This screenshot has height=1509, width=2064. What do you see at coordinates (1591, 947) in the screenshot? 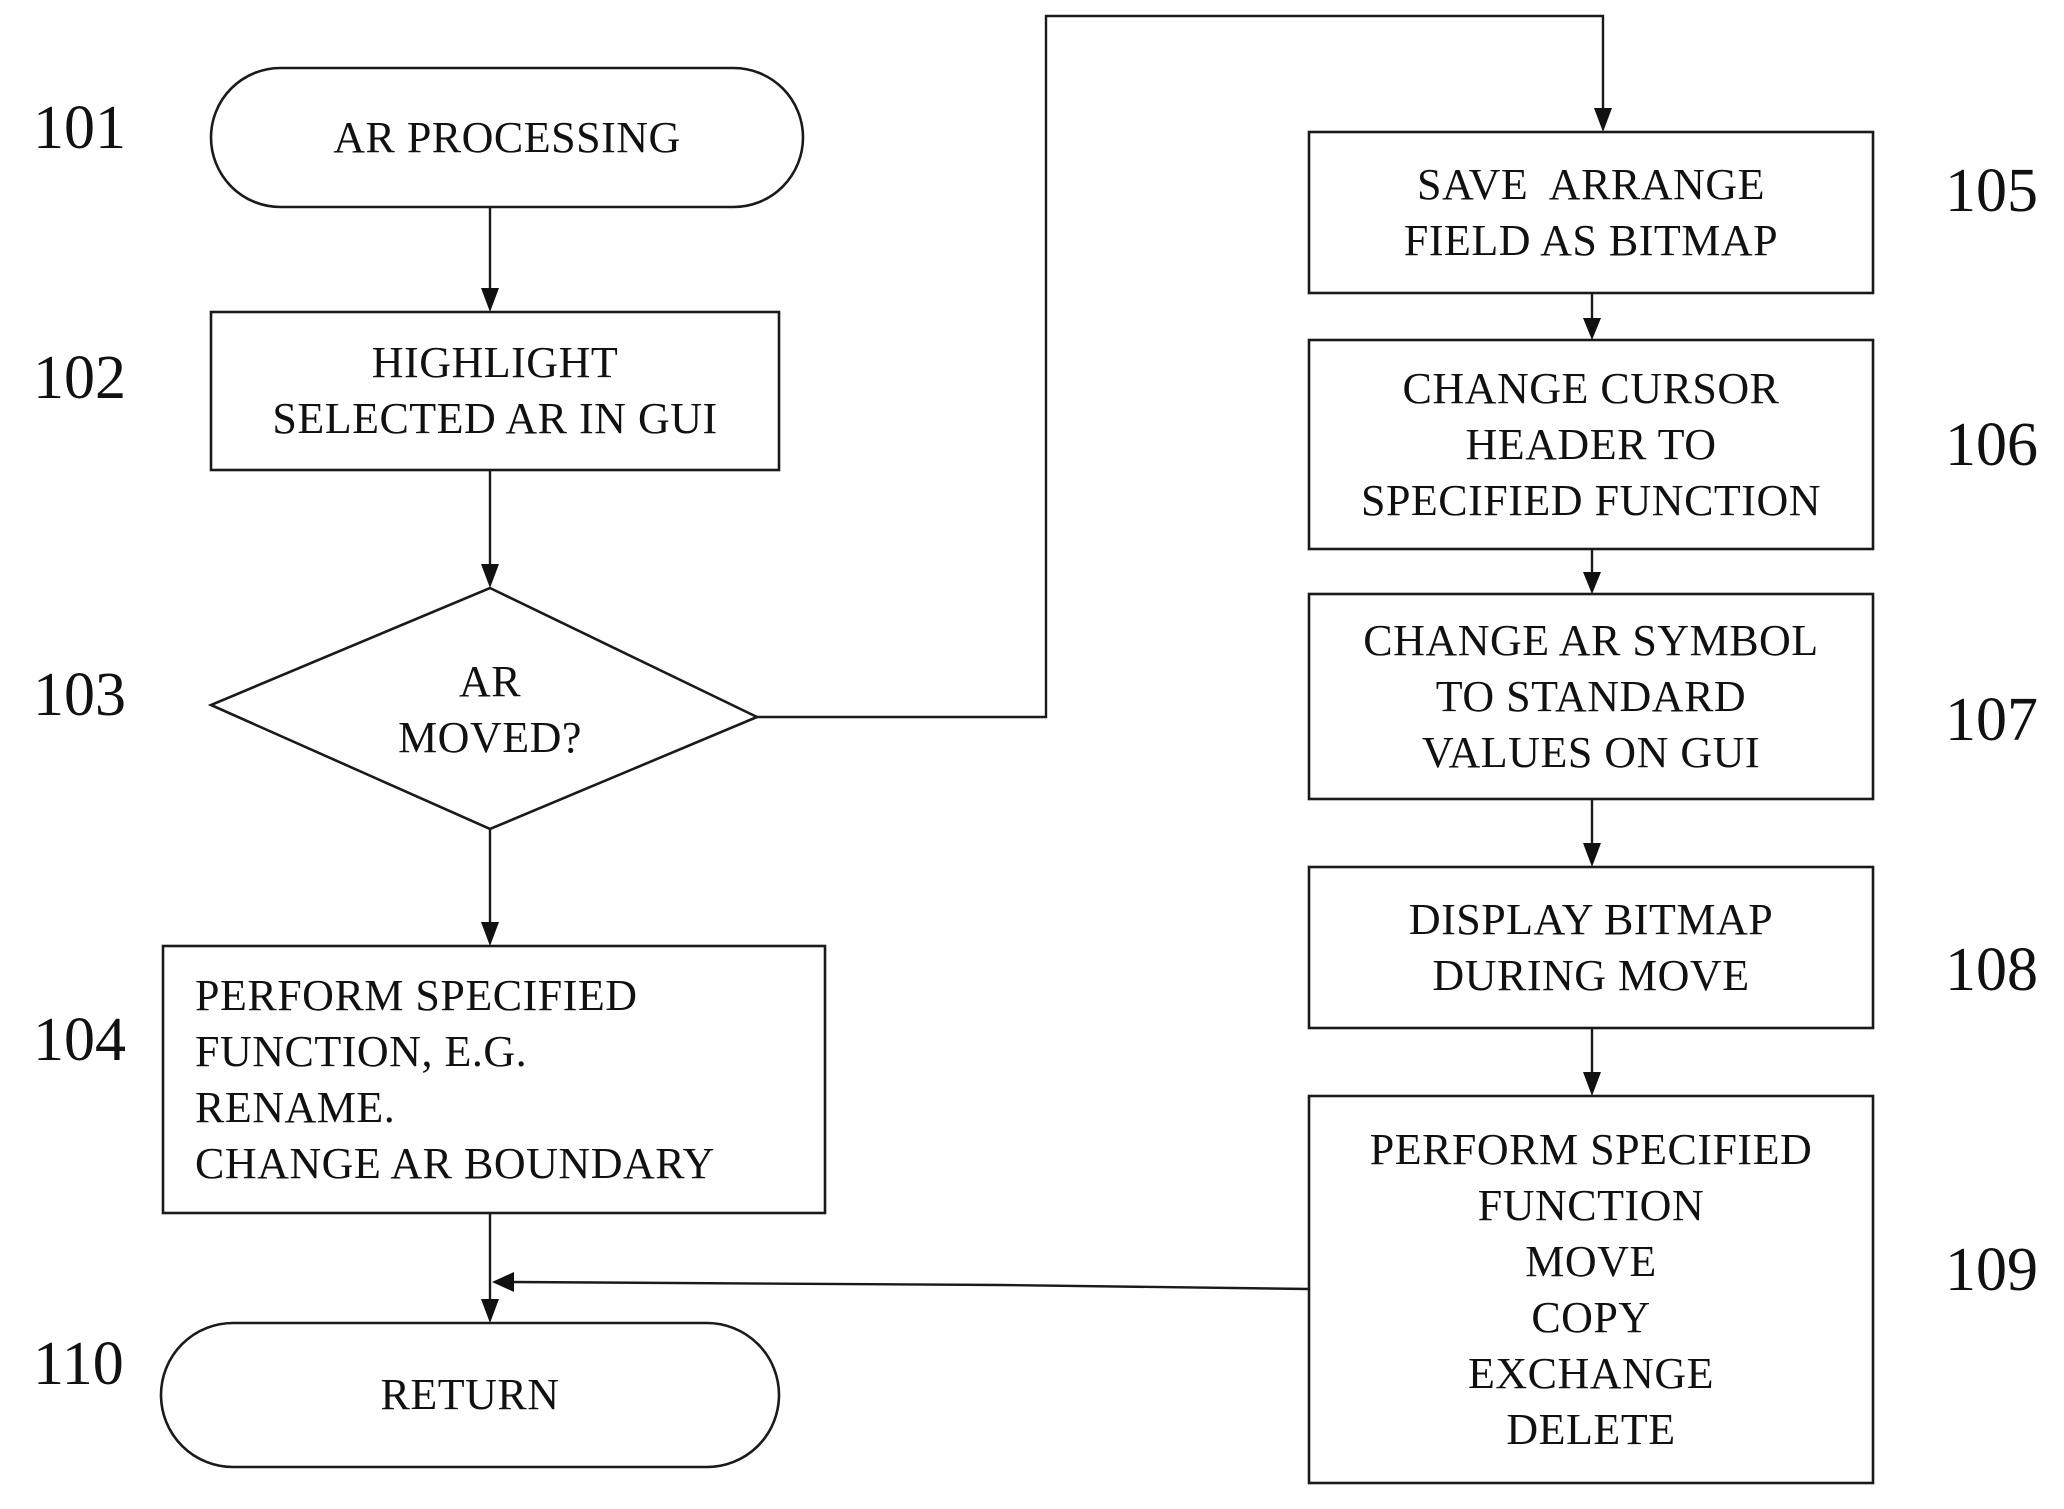
I see `node-108-text: DISPLAY BITMAP DURING MOVE` at bounding box center [1591, 947].